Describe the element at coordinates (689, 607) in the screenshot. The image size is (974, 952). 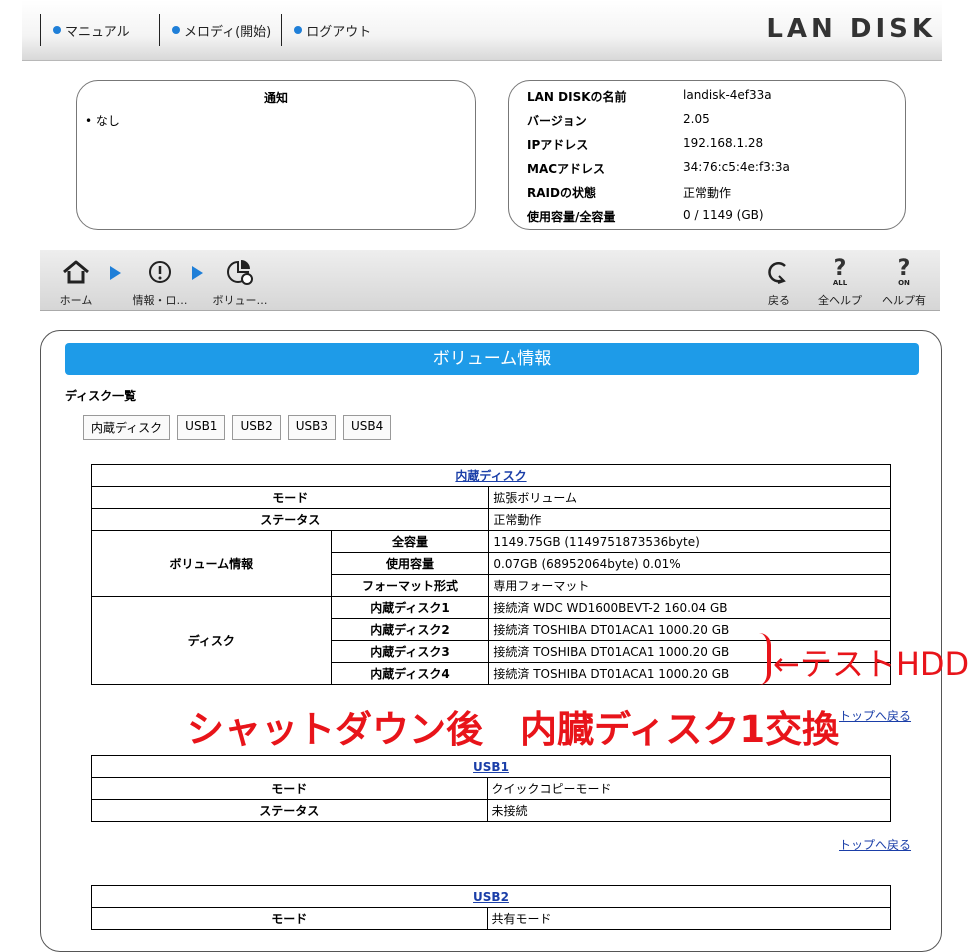
I see `row-value: 接続済 WDC WD1600BEVT-2 160.04 GB` at that location.